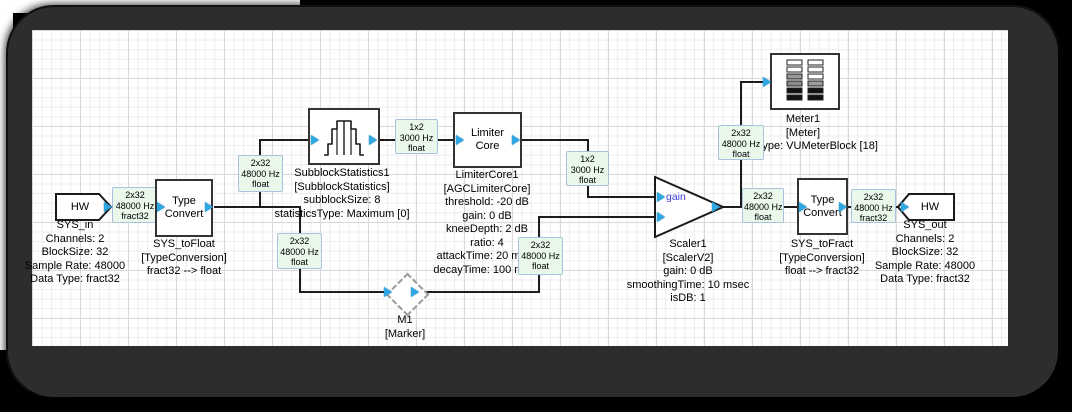 This screenshot has height=412, width=1072. I want to click on wire-limiter-out, so click(555, 140).